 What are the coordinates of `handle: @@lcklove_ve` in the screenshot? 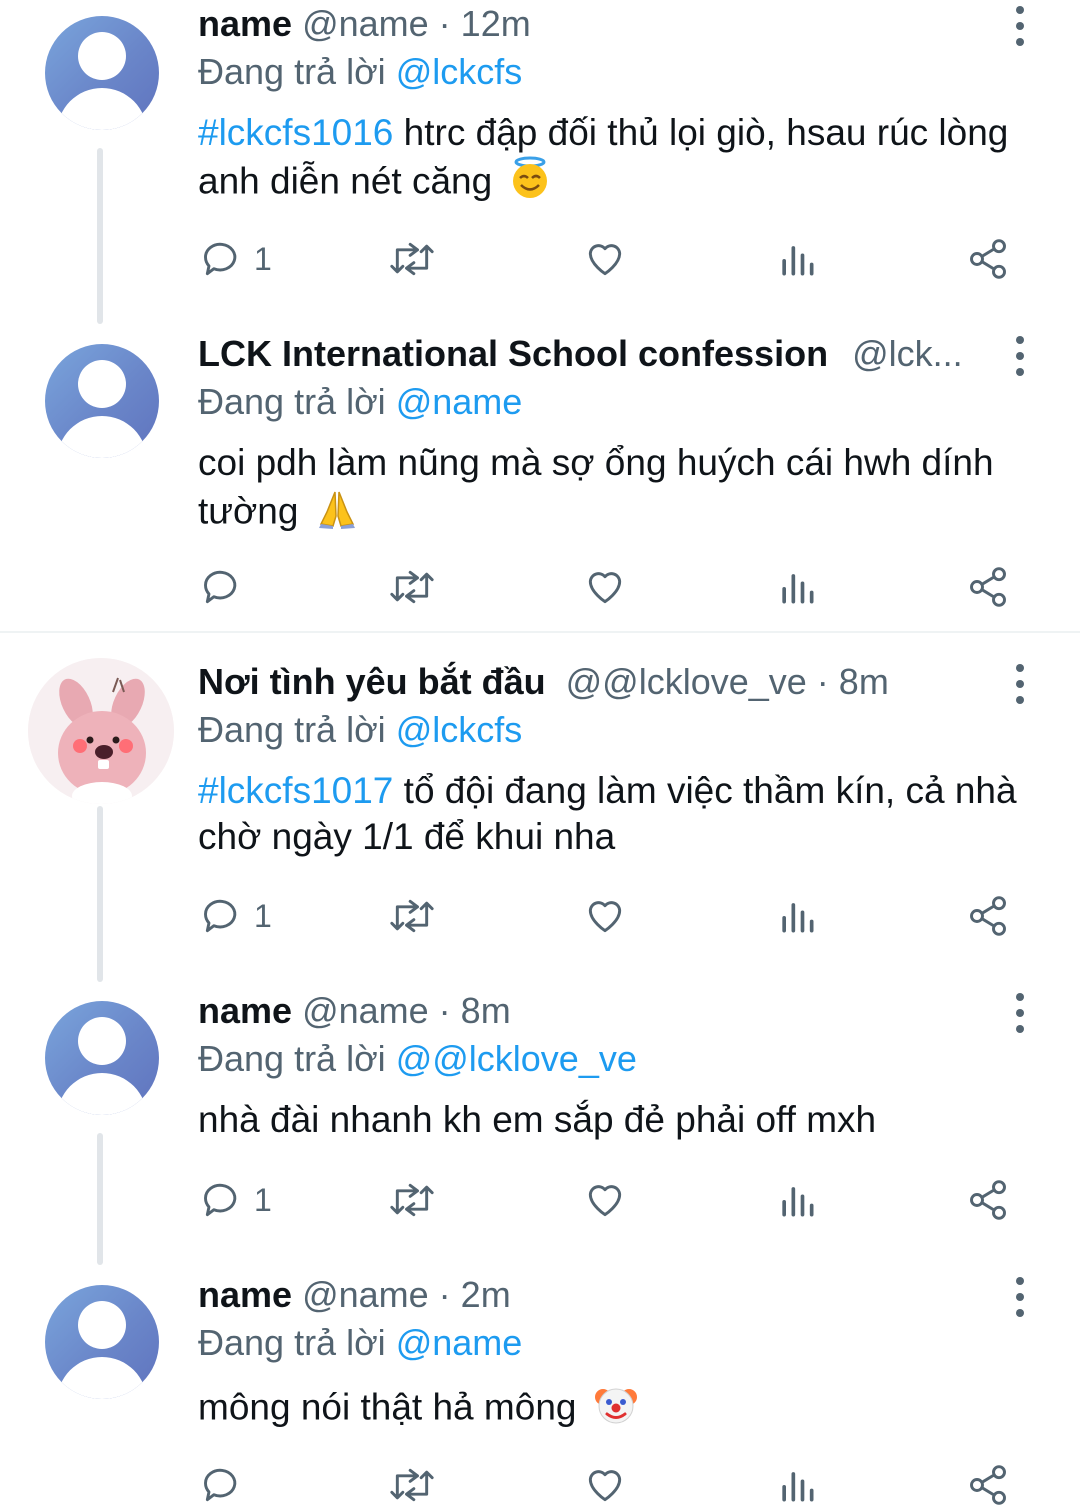 It's located at (686, 681).